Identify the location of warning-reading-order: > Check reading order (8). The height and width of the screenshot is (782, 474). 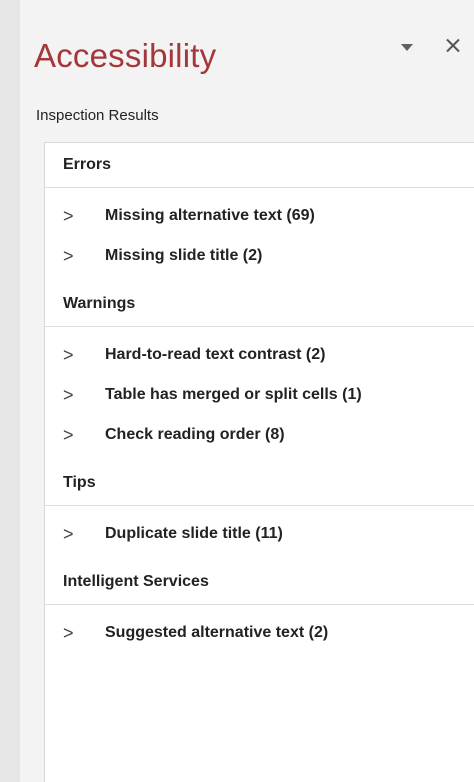
(259, 435).